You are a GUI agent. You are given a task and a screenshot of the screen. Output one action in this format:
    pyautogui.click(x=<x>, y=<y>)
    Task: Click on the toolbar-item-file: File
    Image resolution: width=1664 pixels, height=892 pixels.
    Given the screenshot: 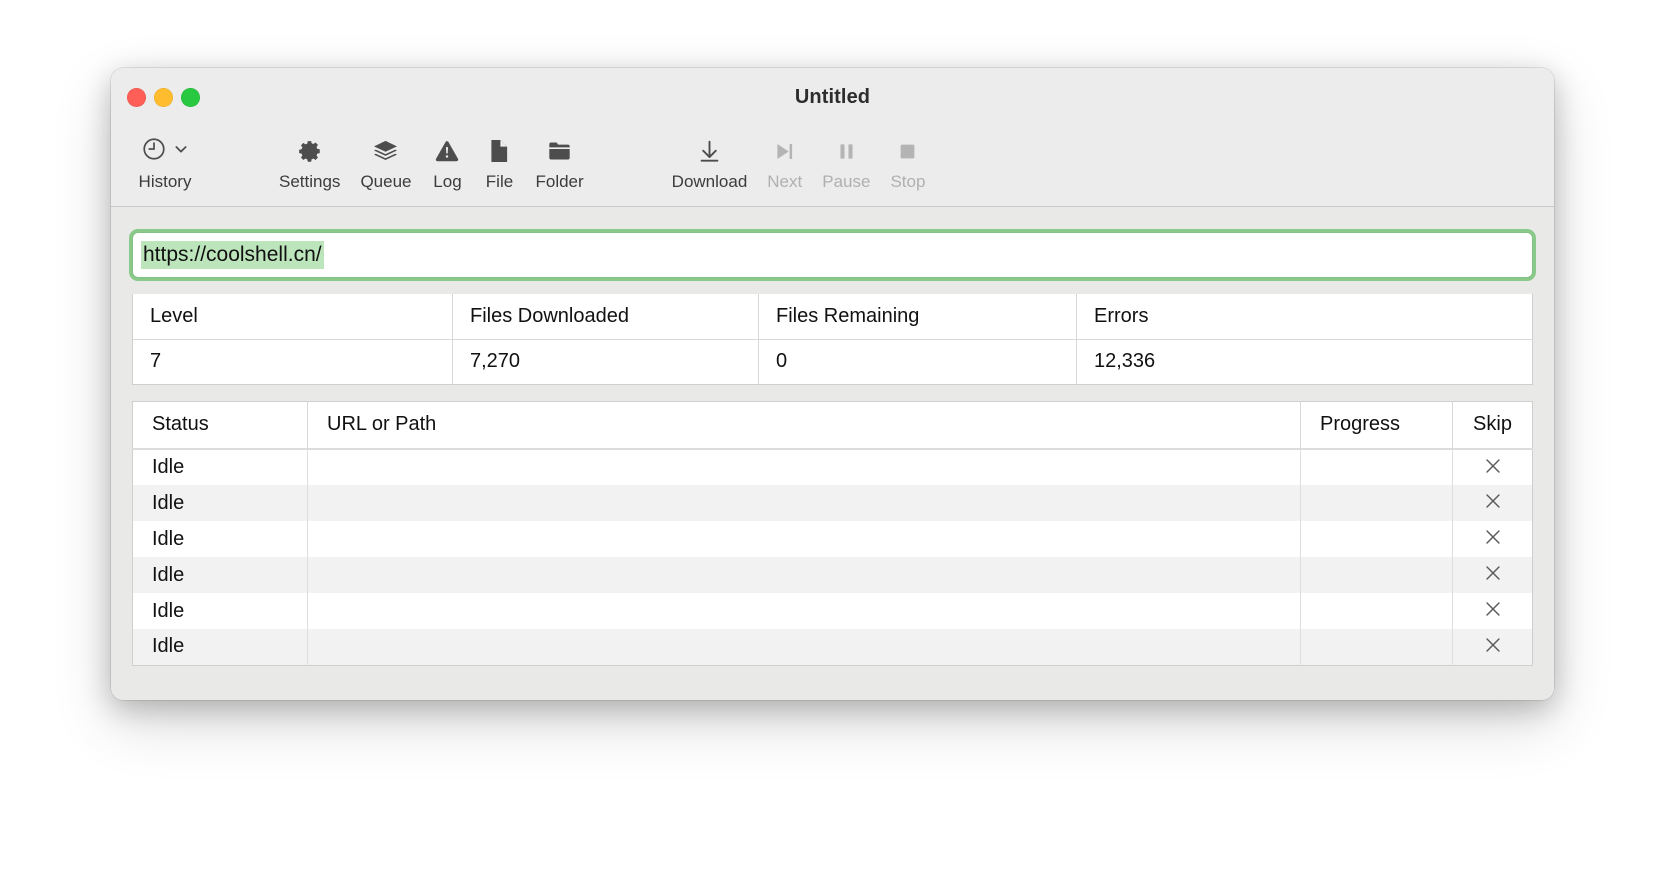 What is the action you would take?
    pyautogui.click(x=499, y=159)
    